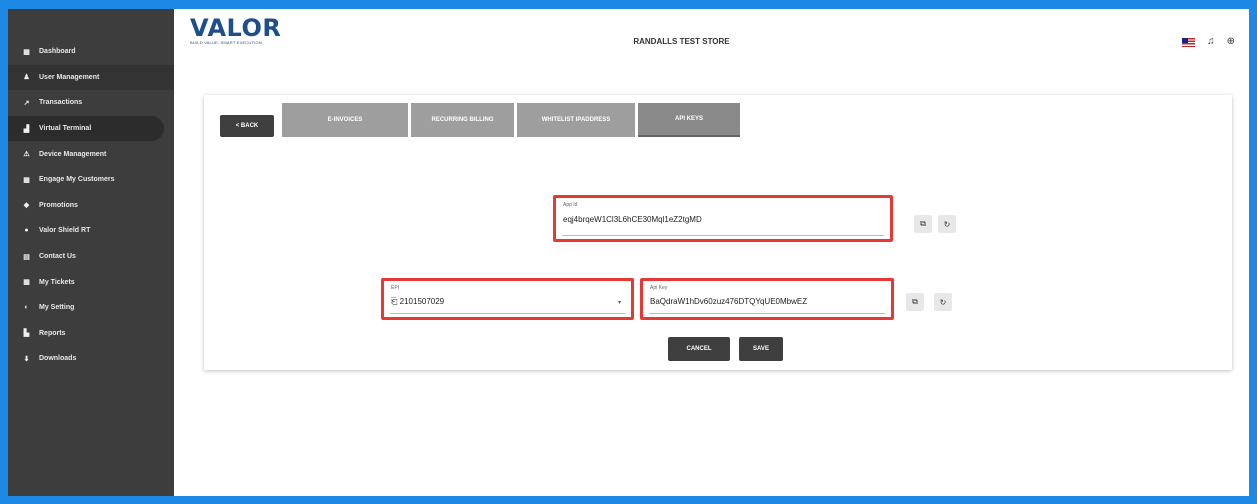 This screenshot has height=504, width=1257. Describe the element at coordinates (915, 302) in the screenshot. I see `copy-api-key-button: ⧉` at that location.